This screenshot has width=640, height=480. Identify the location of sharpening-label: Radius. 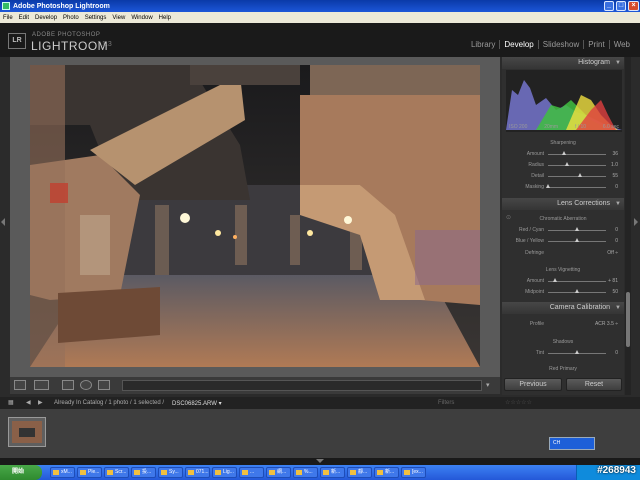
(536, 165).